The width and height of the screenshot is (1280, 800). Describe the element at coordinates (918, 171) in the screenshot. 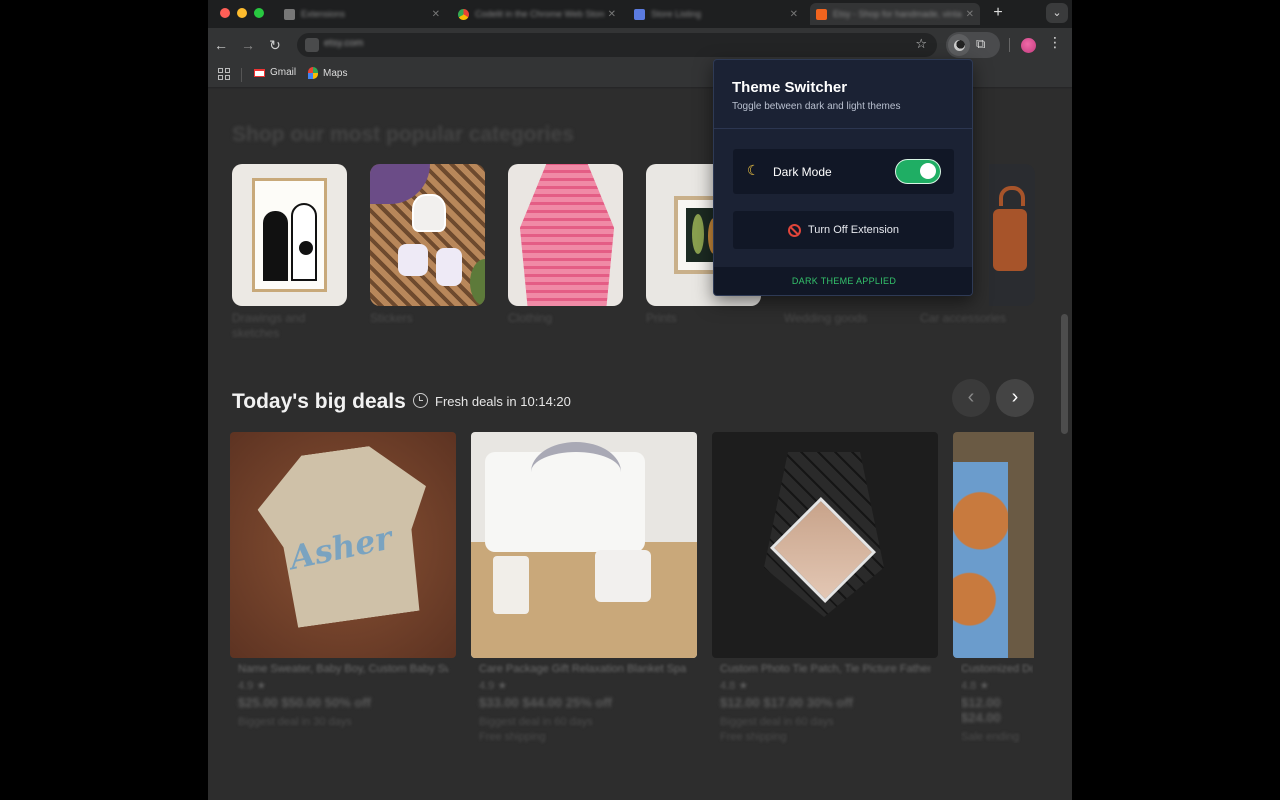

I see `dark-mode-toggle` at that location.